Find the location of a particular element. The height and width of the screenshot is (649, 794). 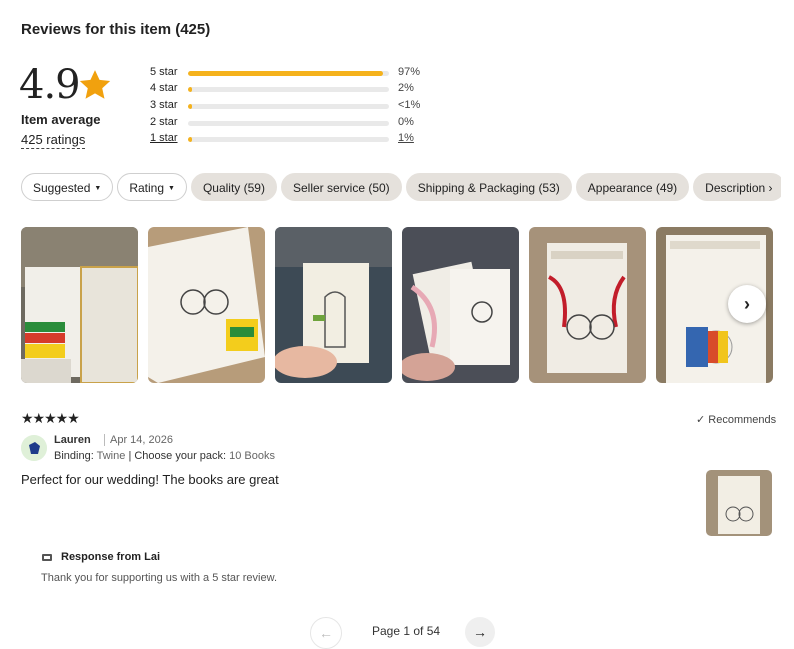

recommends-badge: ✓ Recommends is located at coordinates (736, 420).